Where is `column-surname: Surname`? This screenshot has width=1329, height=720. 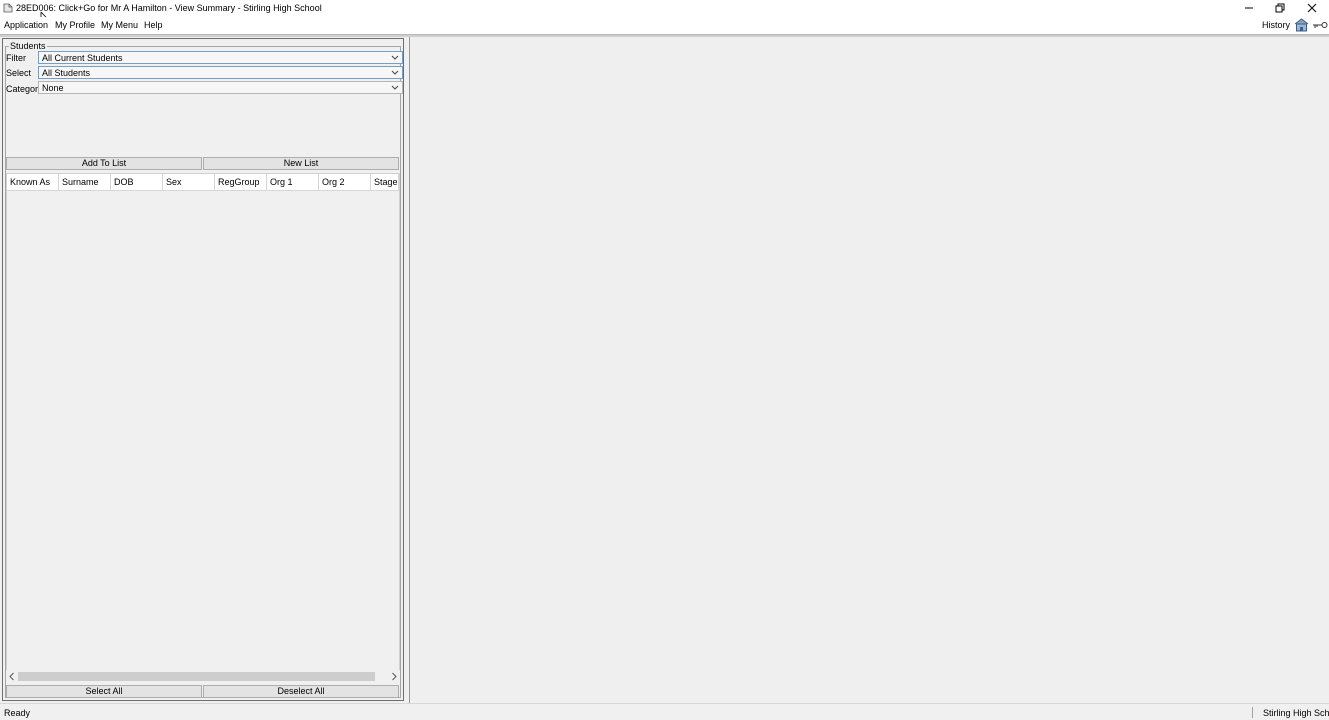
column-surname: Surname is located at coordinates (85, 182).